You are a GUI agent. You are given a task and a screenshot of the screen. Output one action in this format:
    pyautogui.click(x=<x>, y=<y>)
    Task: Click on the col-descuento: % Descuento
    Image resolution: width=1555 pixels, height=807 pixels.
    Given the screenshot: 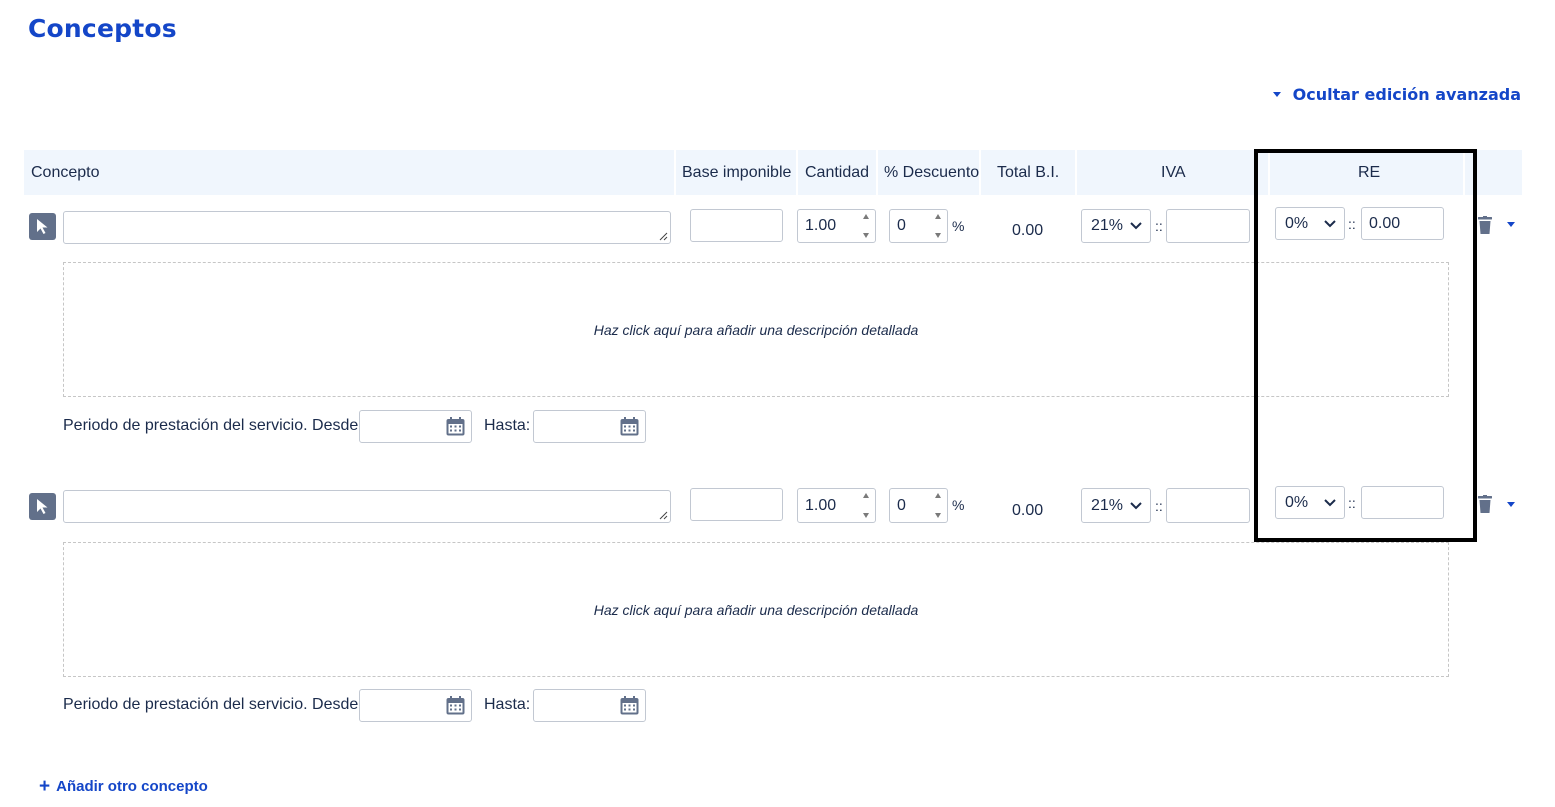 What is the action you would take?
    pyautogui.click(x=932, y=172)
    